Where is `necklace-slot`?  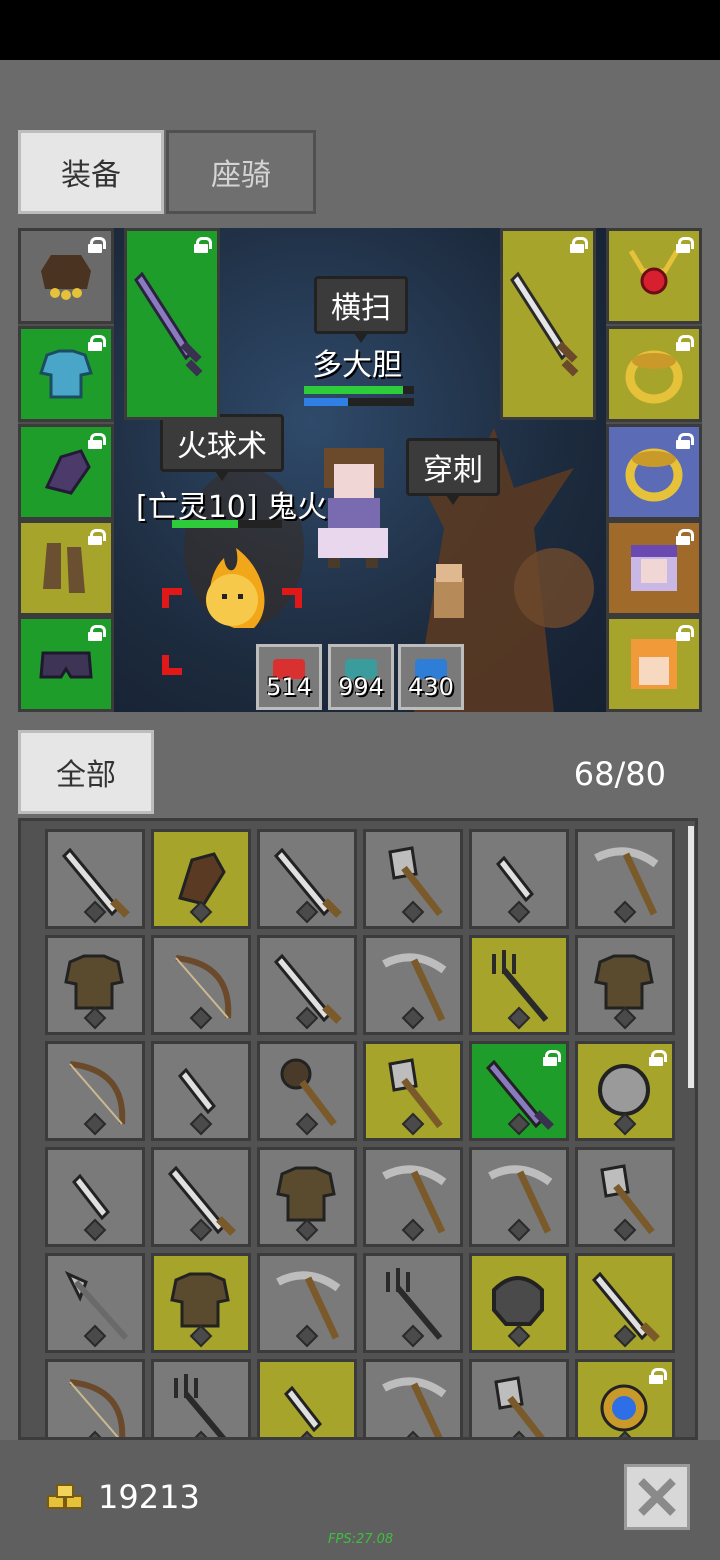 necklace-slot is located at coordinates (654, 276).